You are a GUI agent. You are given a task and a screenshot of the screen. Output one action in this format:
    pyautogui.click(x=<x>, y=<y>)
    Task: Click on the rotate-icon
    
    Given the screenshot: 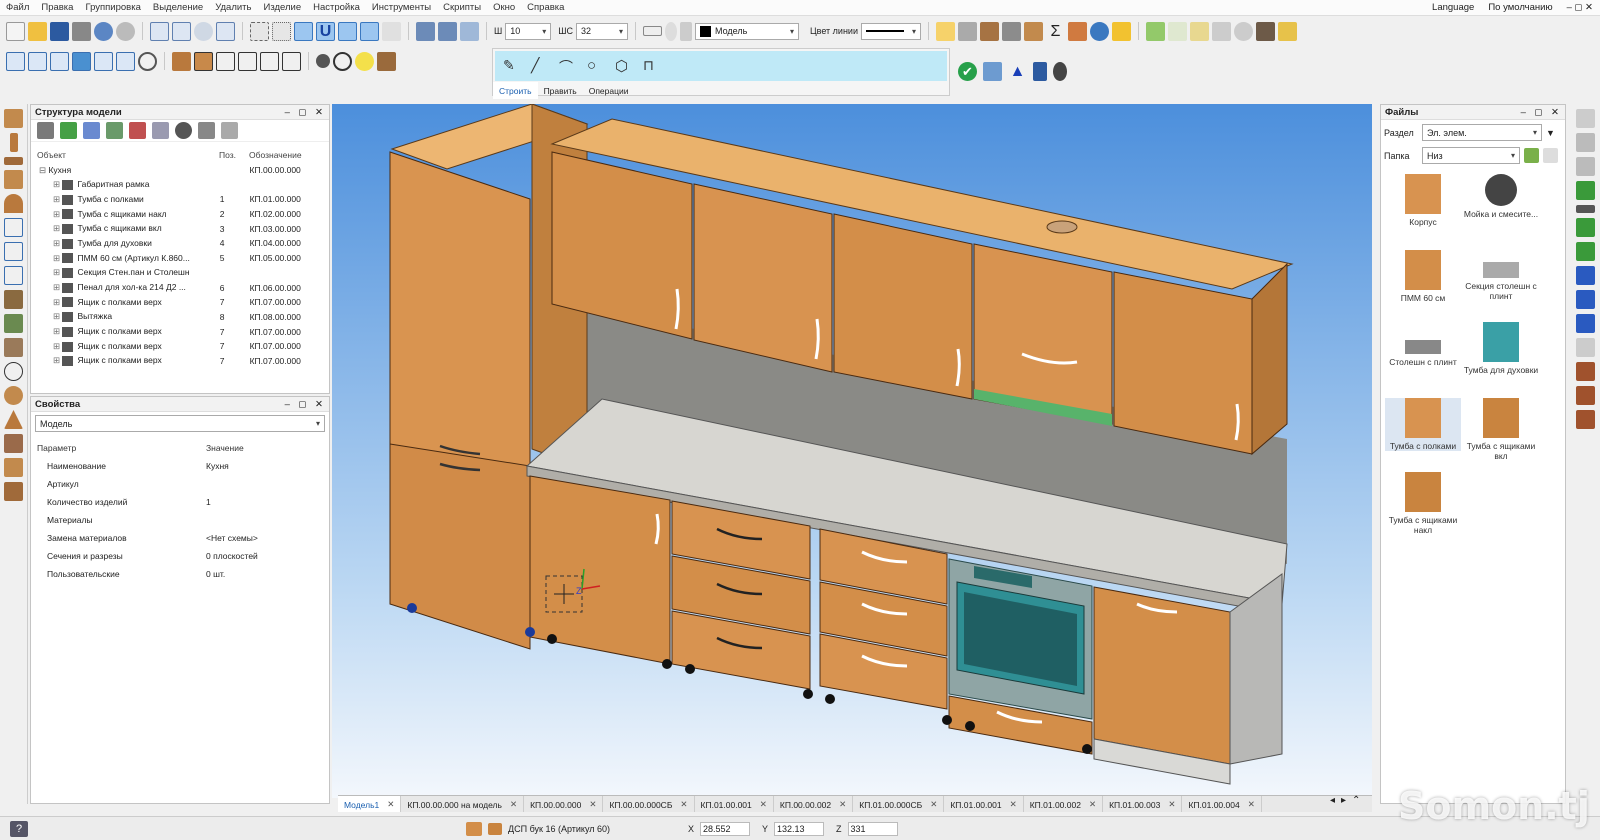 What is the action you would take?
    pyautogui.click(x=147, y=61)
    